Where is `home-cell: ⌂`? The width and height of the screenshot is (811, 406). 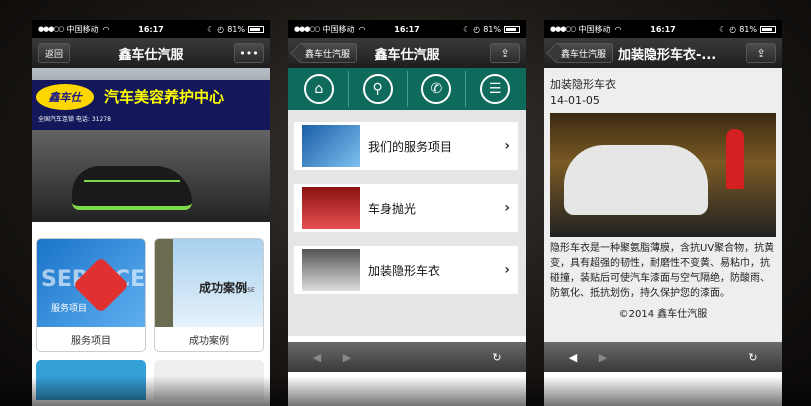 home-cell: ⌂ is located at coordinates (319, 89).